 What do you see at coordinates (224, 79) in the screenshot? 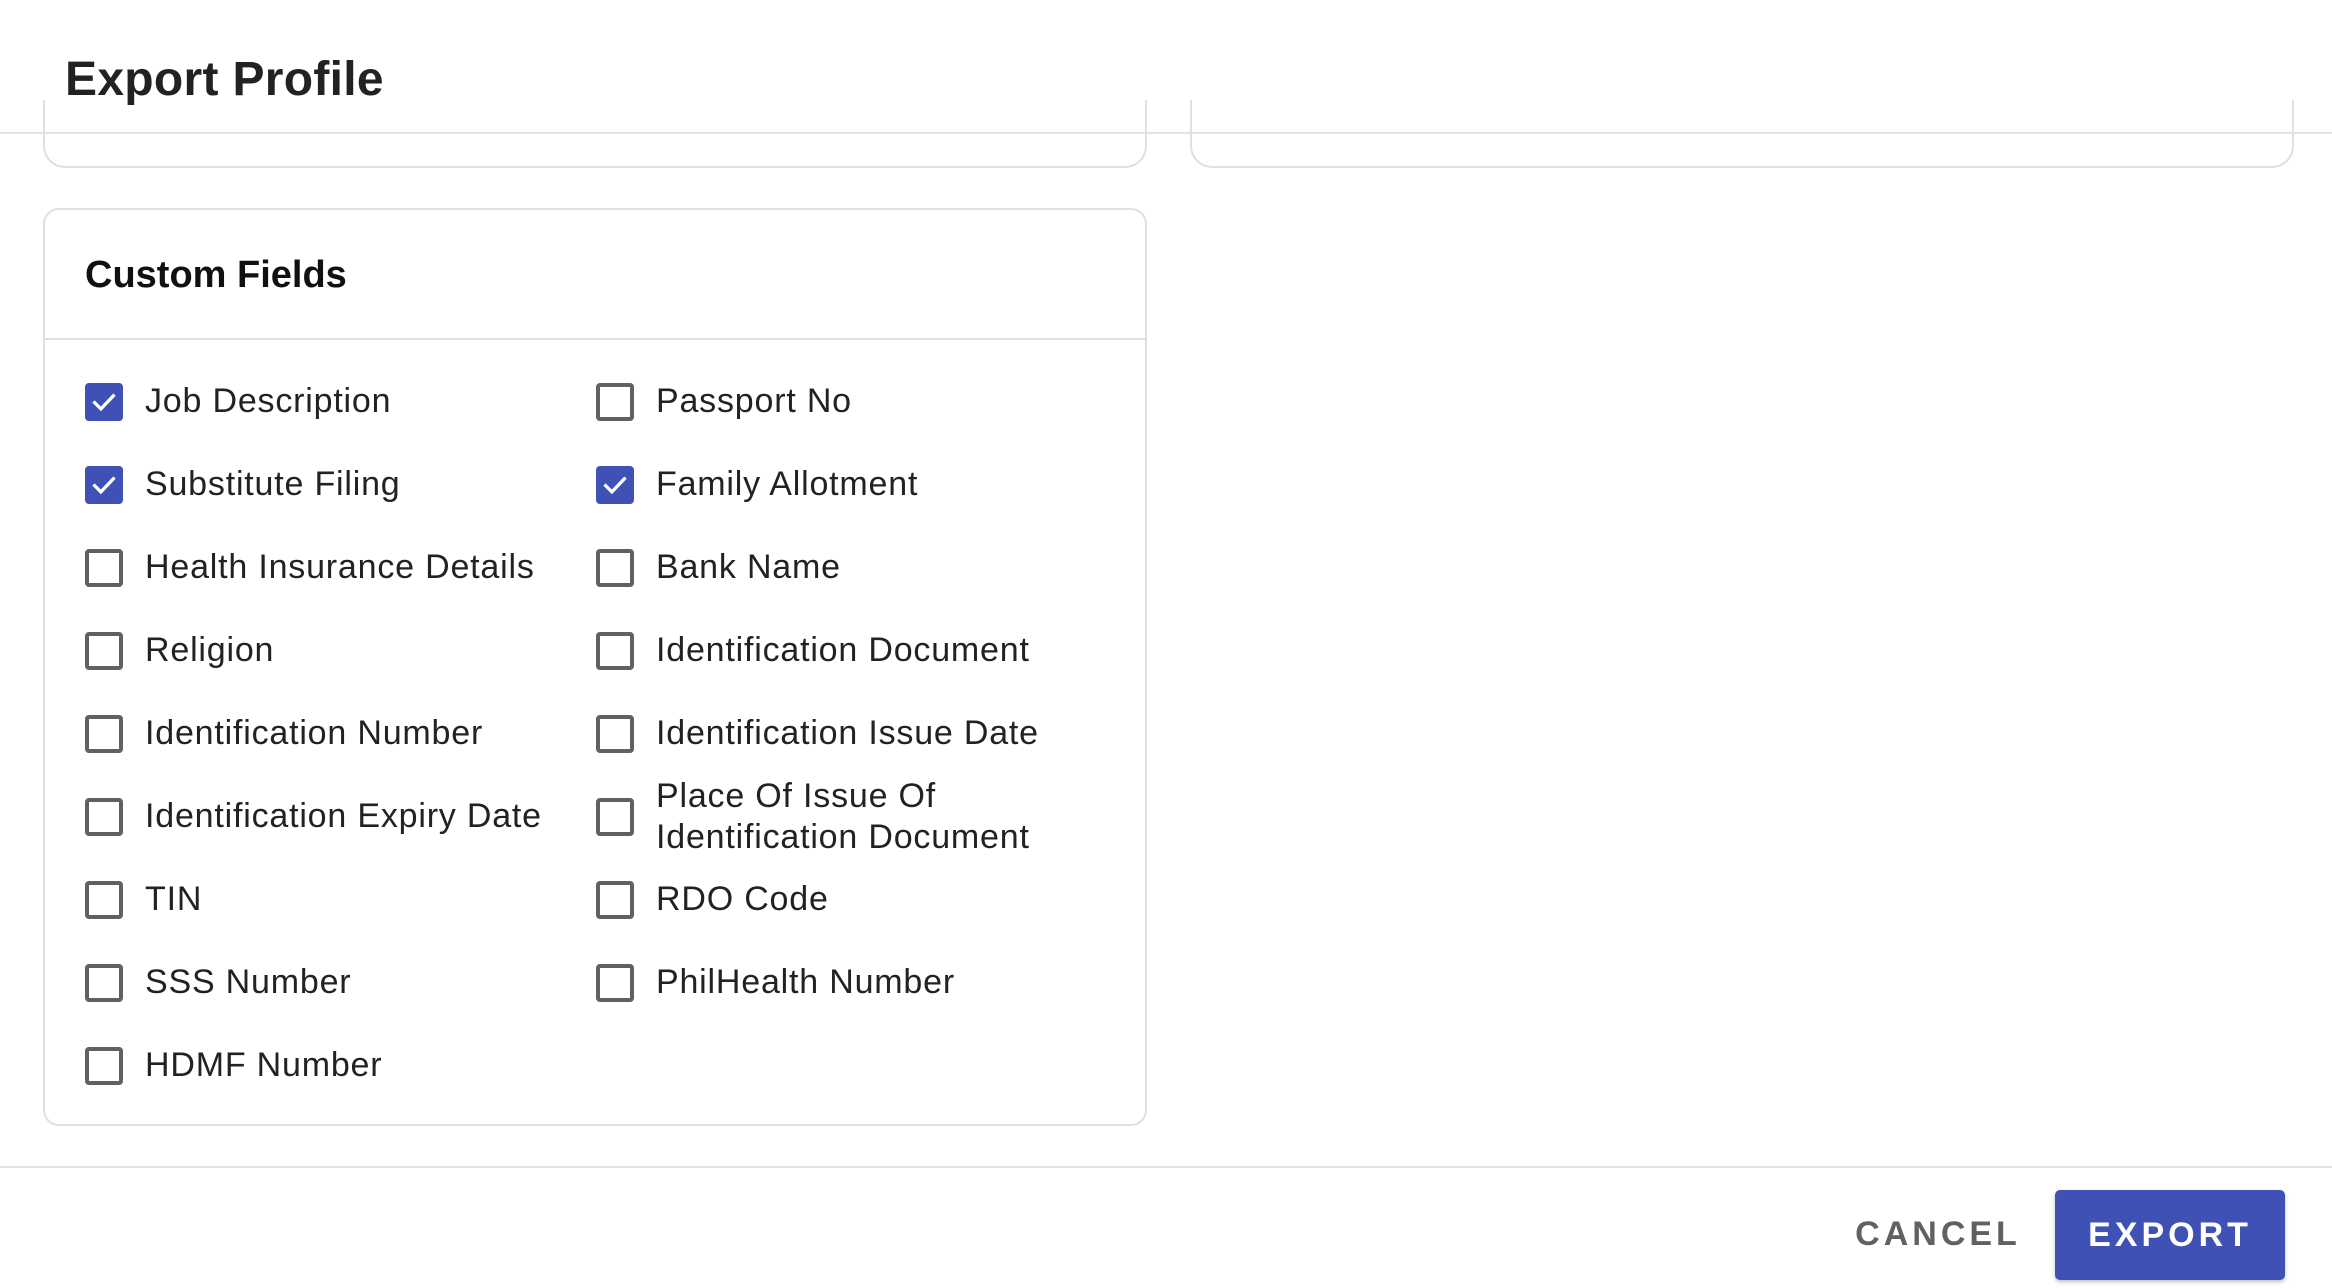
I see `dialog-title: Export Profile` at bounding box center [224, 79].